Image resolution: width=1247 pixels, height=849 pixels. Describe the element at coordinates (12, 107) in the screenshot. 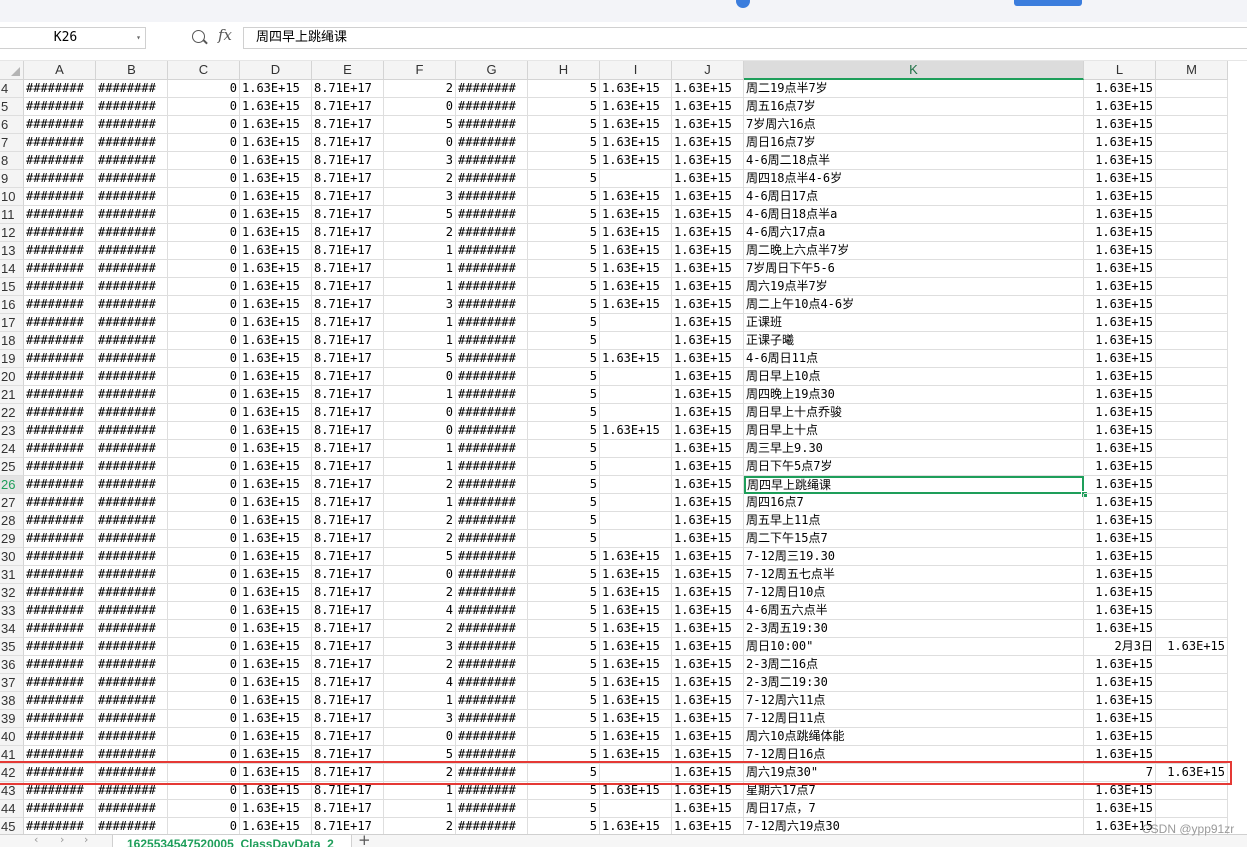

I see `row-header: 5` at that location.